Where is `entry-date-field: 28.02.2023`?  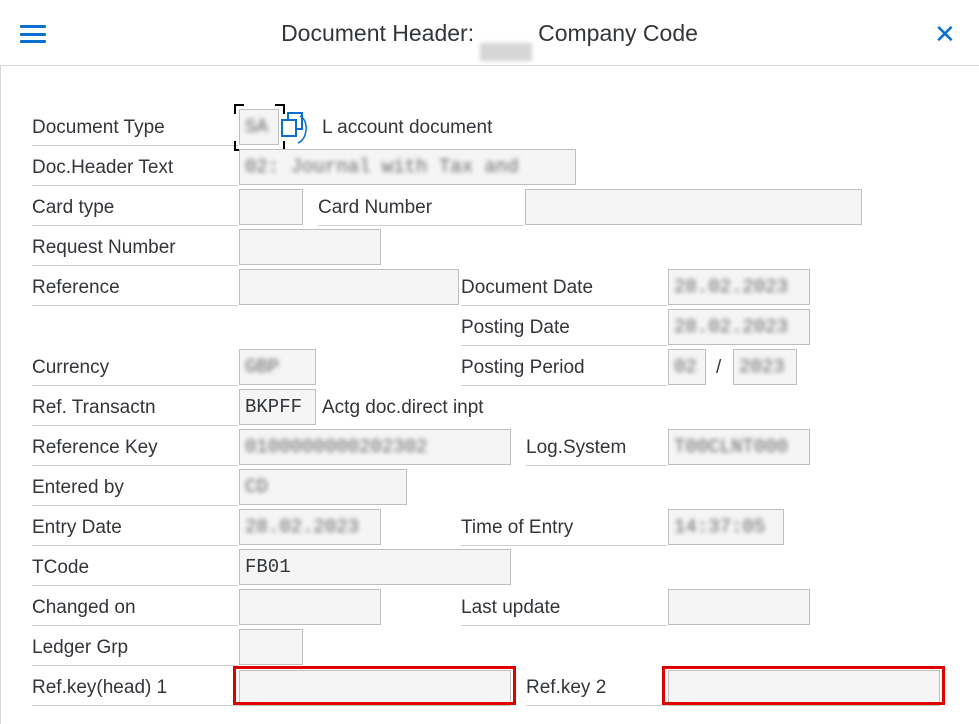
entry-date-field: 28.02.2023 is located at coordinates (310, 527).